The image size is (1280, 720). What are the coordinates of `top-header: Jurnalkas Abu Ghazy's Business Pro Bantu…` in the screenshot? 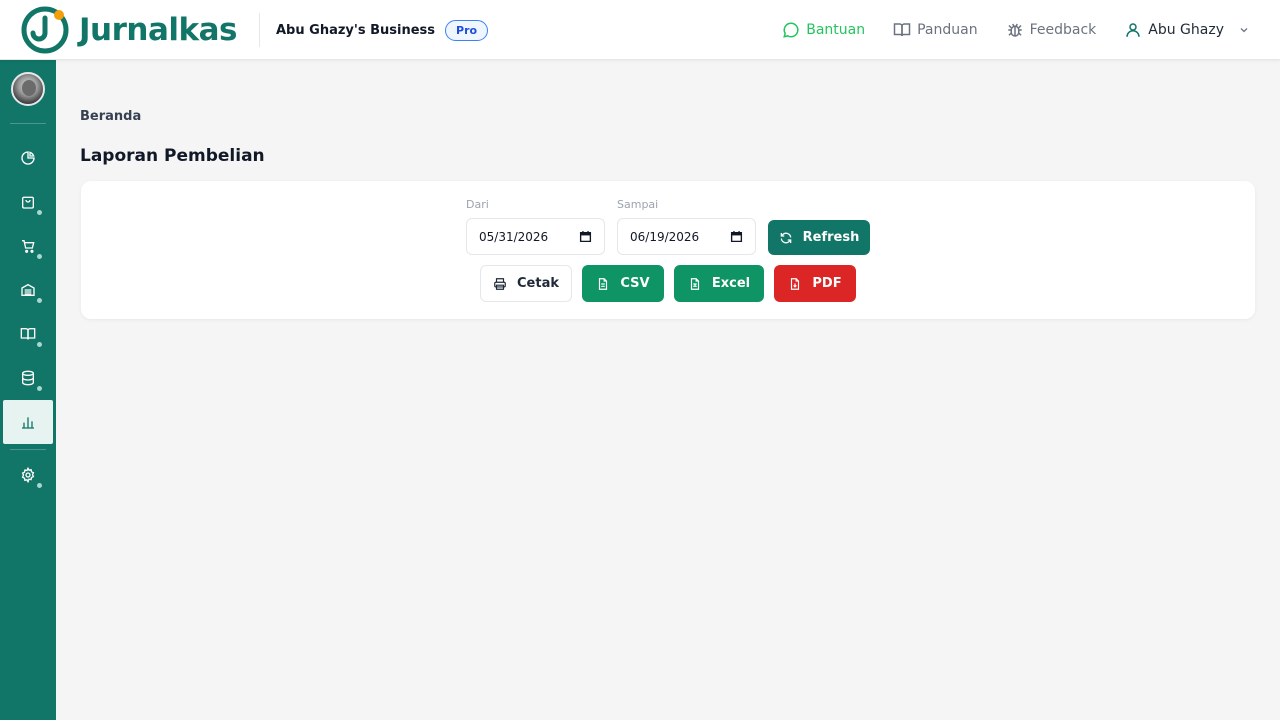 It's located at (640, 30).